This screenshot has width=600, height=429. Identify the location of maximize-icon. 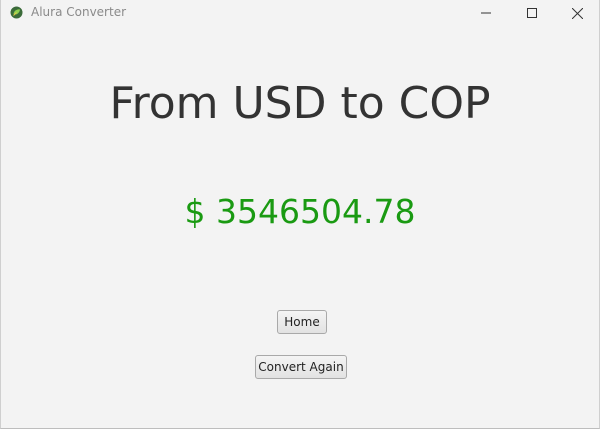
(532, 13).